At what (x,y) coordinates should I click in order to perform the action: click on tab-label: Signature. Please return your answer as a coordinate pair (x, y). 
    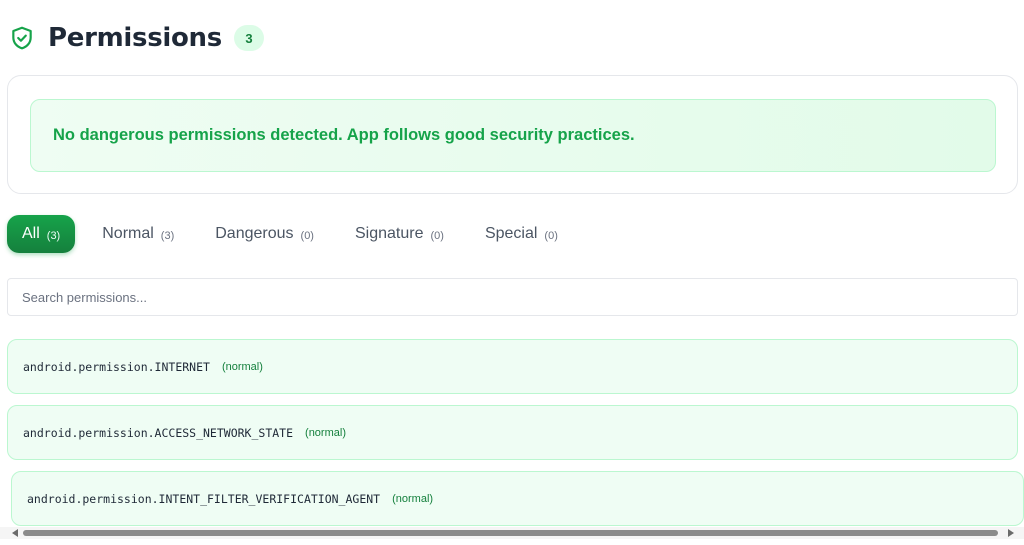
    Looking at the image, I should click on (389, 233).